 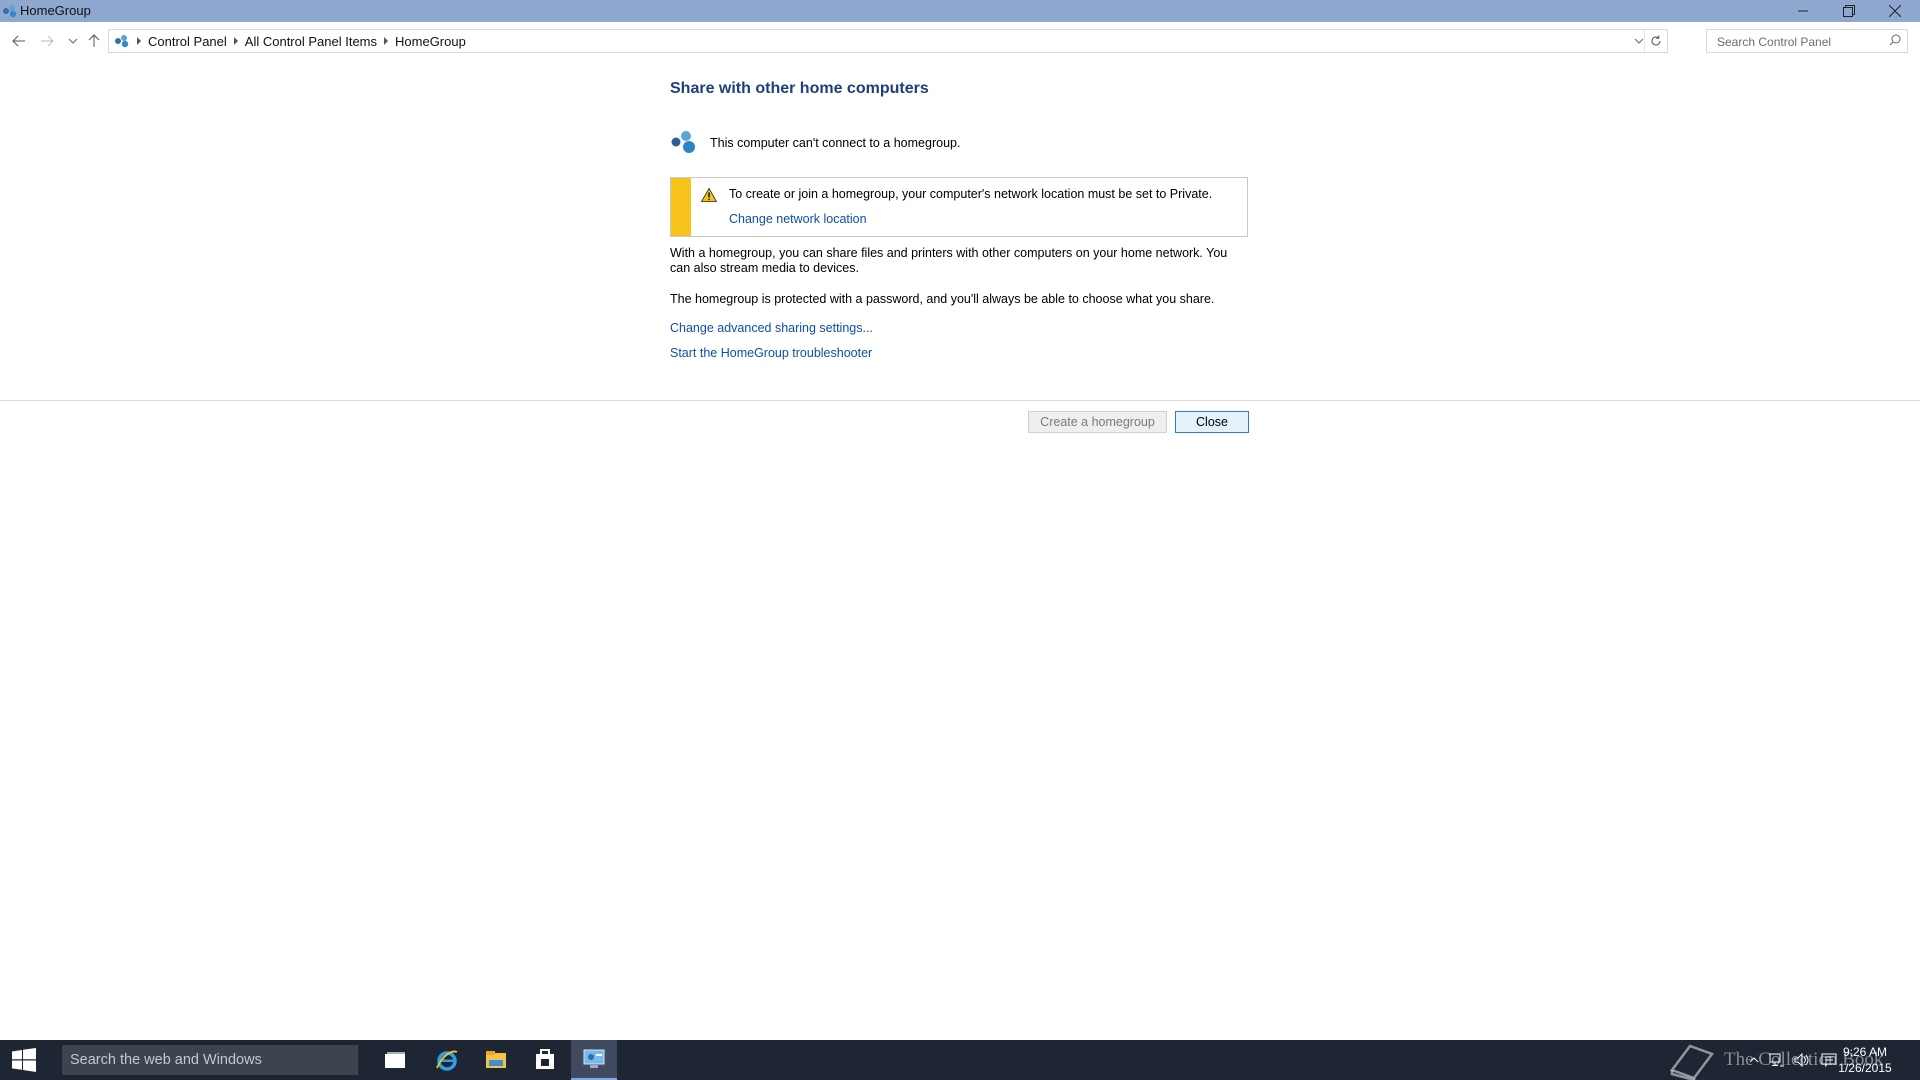 What do you see at coordinates (187, 41) in the screenshot?
I see `breadcrumb-control-panel: Control Panel` at bounding box center [187, 41].